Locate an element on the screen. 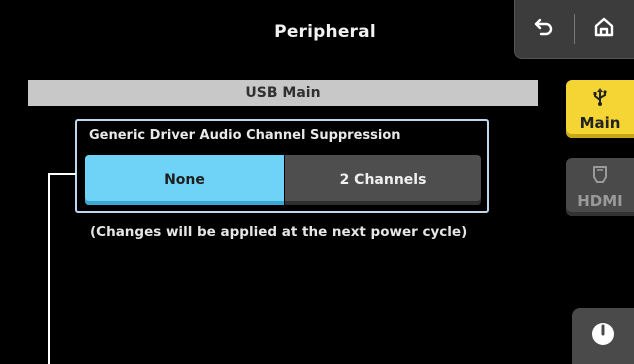  tab-main: Main is located at coordinates (600, 109).